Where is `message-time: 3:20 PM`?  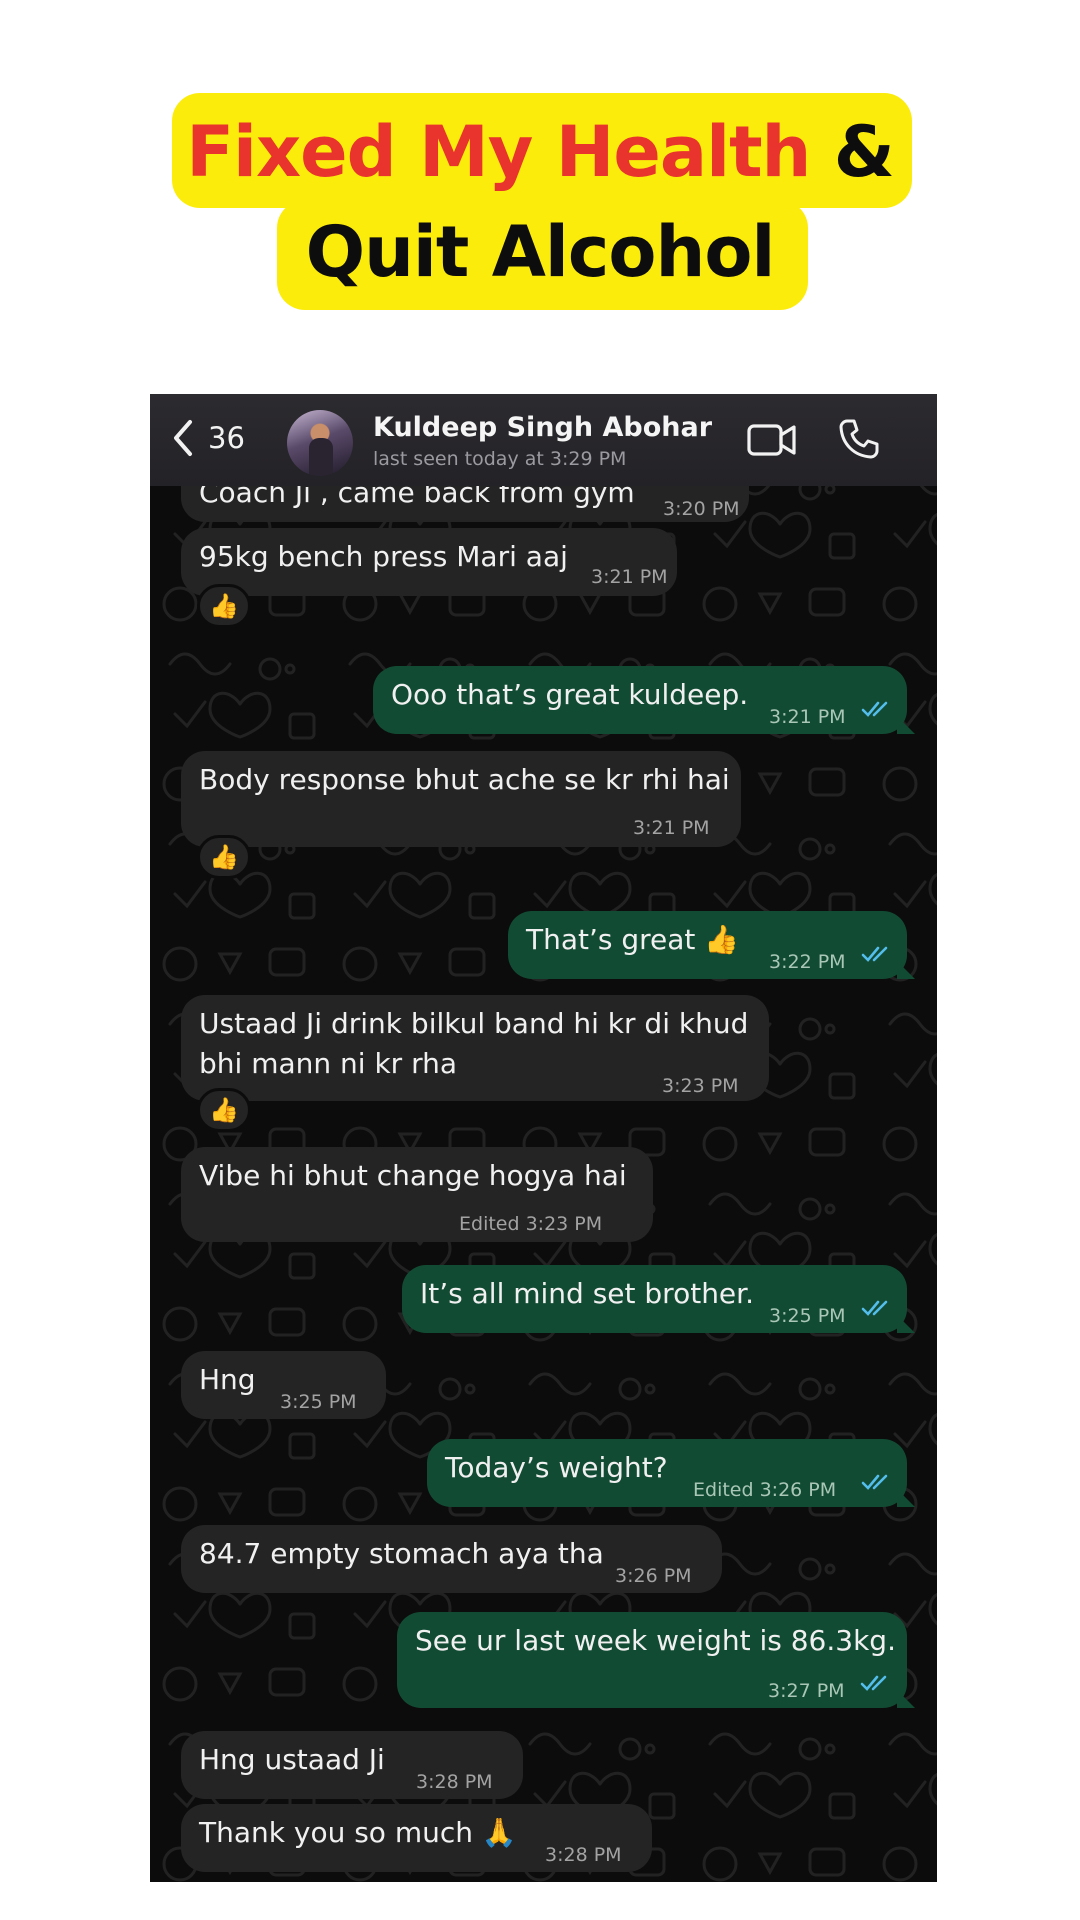
message-time: 3:20 PM is located at coordinates (701, 509).